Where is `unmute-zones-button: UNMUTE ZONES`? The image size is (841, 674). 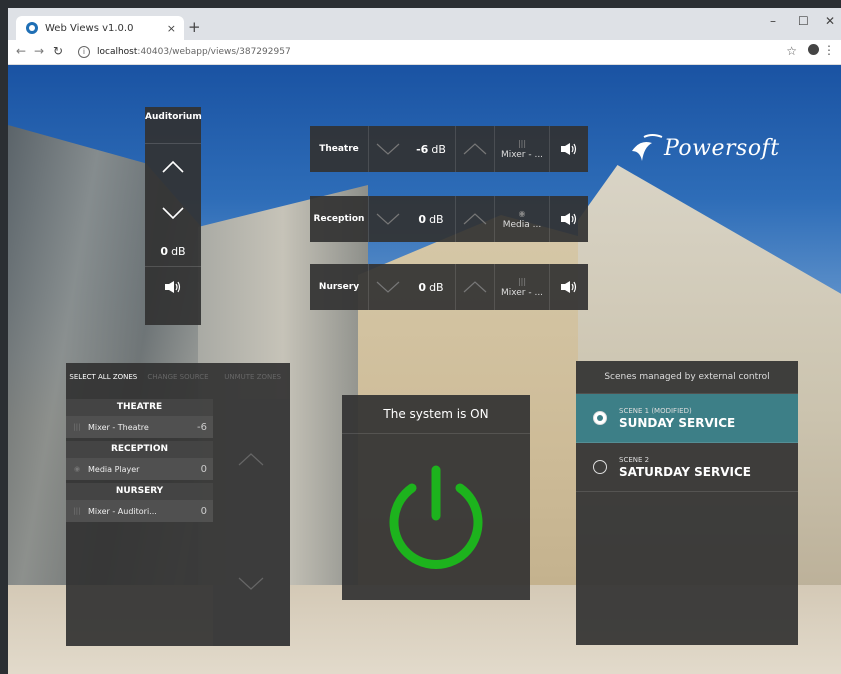
unmute-zones-button: UNMUTE ZONES is located at coordinates (252, 381).